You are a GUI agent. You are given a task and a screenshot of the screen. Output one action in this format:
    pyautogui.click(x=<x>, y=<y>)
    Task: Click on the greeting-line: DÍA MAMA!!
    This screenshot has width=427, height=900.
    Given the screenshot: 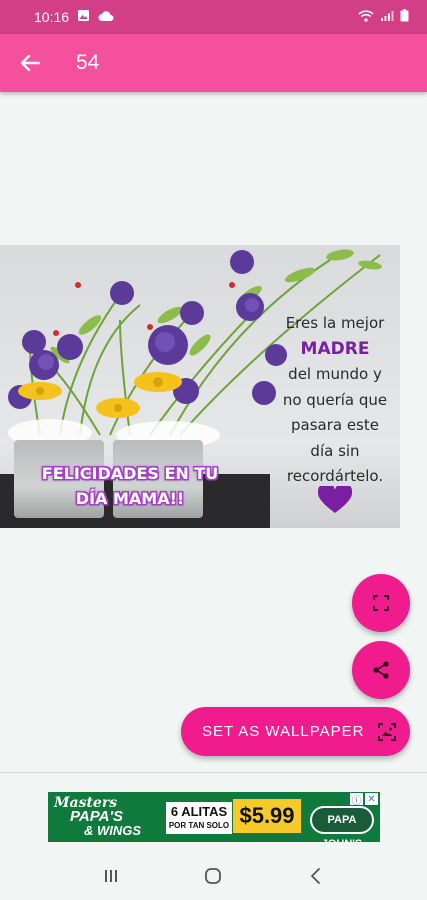 What is the action you would take?
    pyautogui.click(x=130, y=498)
    